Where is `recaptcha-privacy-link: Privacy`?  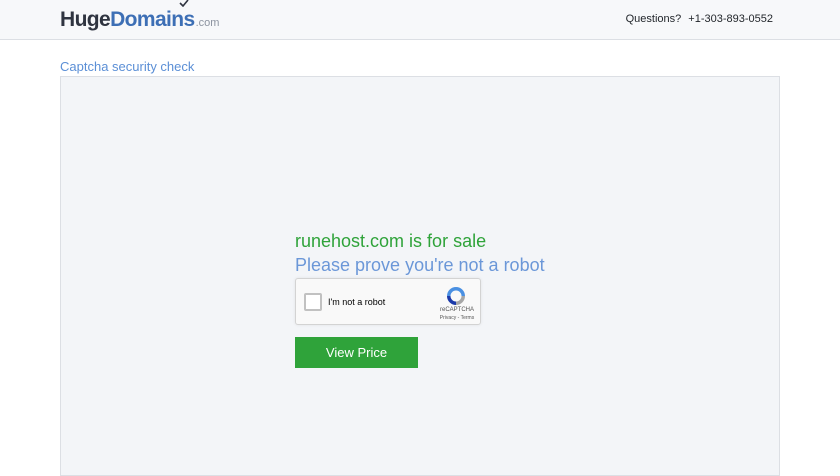 recaptcha-privacy-link: Privacy is located at coordinates (448, 318).